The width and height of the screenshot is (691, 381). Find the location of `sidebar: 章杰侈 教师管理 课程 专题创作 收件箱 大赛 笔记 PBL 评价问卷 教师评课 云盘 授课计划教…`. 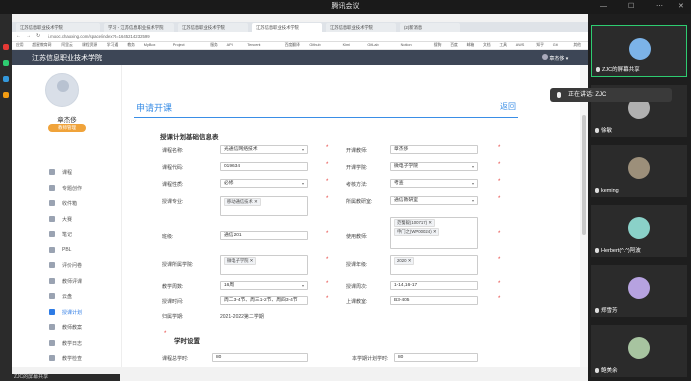

sidebar: 章杰侈 教师管理 课程 专题创作 收件箱 大赛 笔记 PBL 评价问卷 教师评课 云盘 授课计划教… is located at coordinates (67, 216).